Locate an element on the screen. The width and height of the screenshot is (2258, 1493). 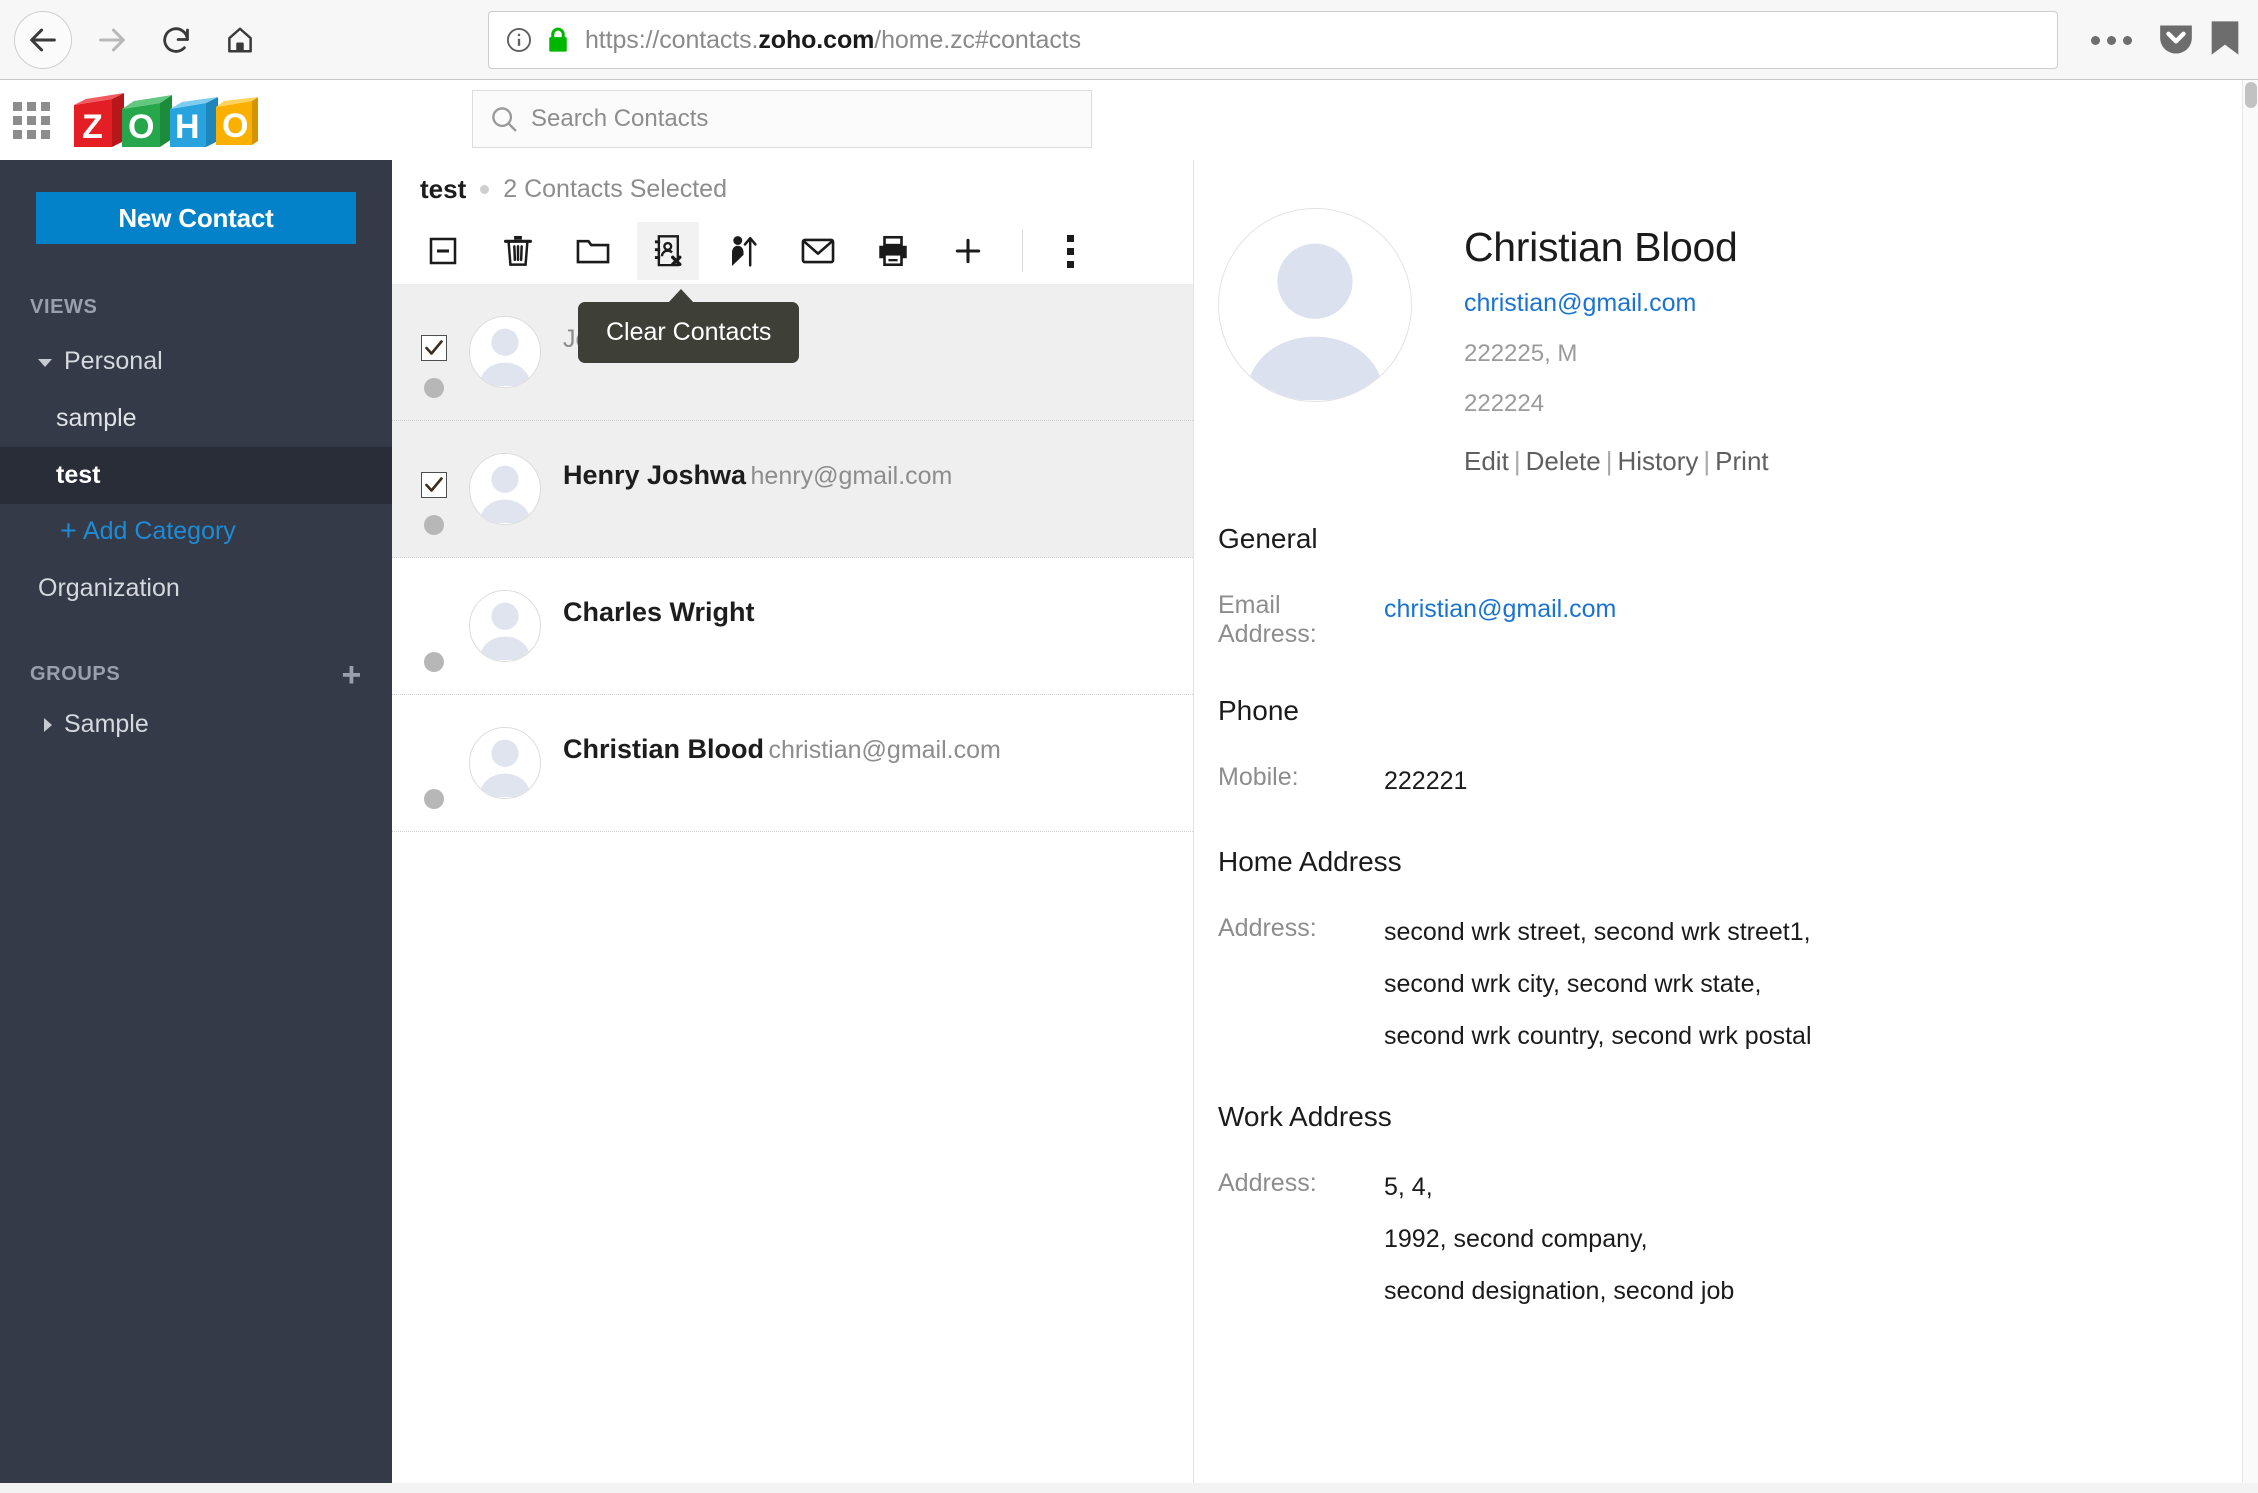
list-item-text: Henry Joshwa henry@gmail.com is located at coordinates (757, 473).